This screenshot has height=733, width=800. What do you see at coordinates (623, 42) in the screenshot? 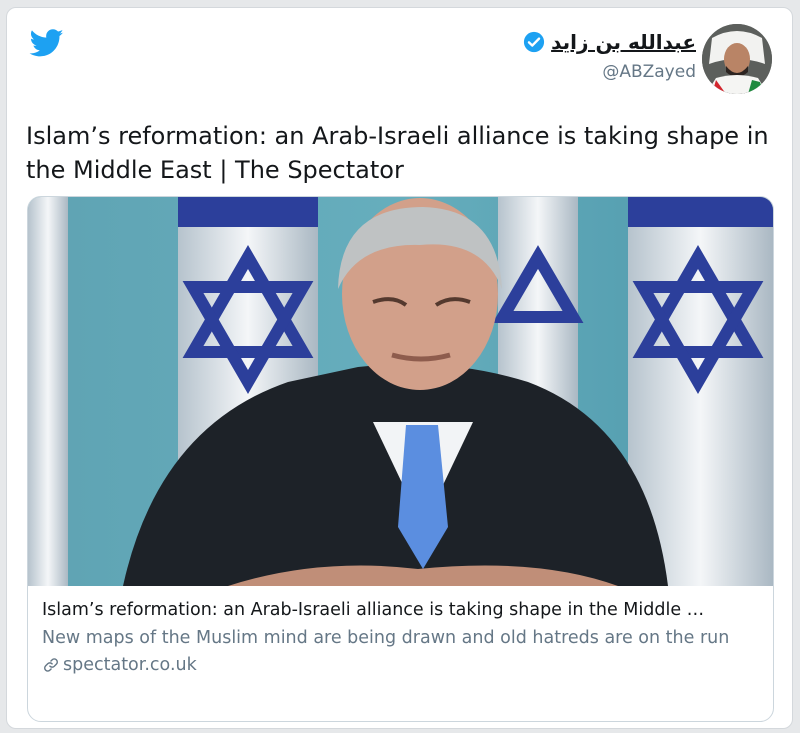
I see `author-display-name: عبدالله بن زايد` at bounding box center [623, 42].